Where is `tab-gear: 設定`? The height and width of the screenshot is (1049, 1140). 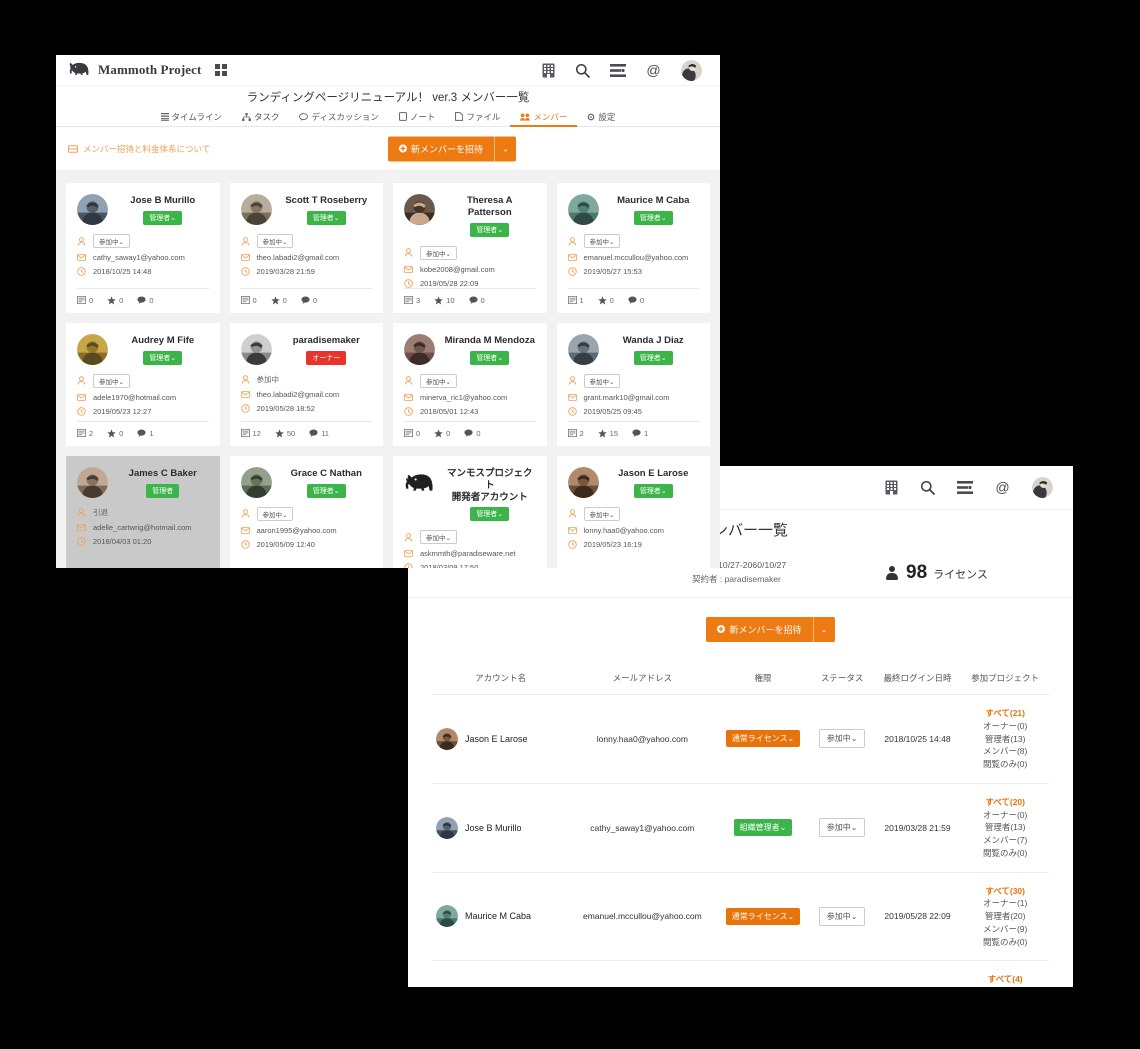
tab-gear: 設定 is located at coordinates (601, 117).